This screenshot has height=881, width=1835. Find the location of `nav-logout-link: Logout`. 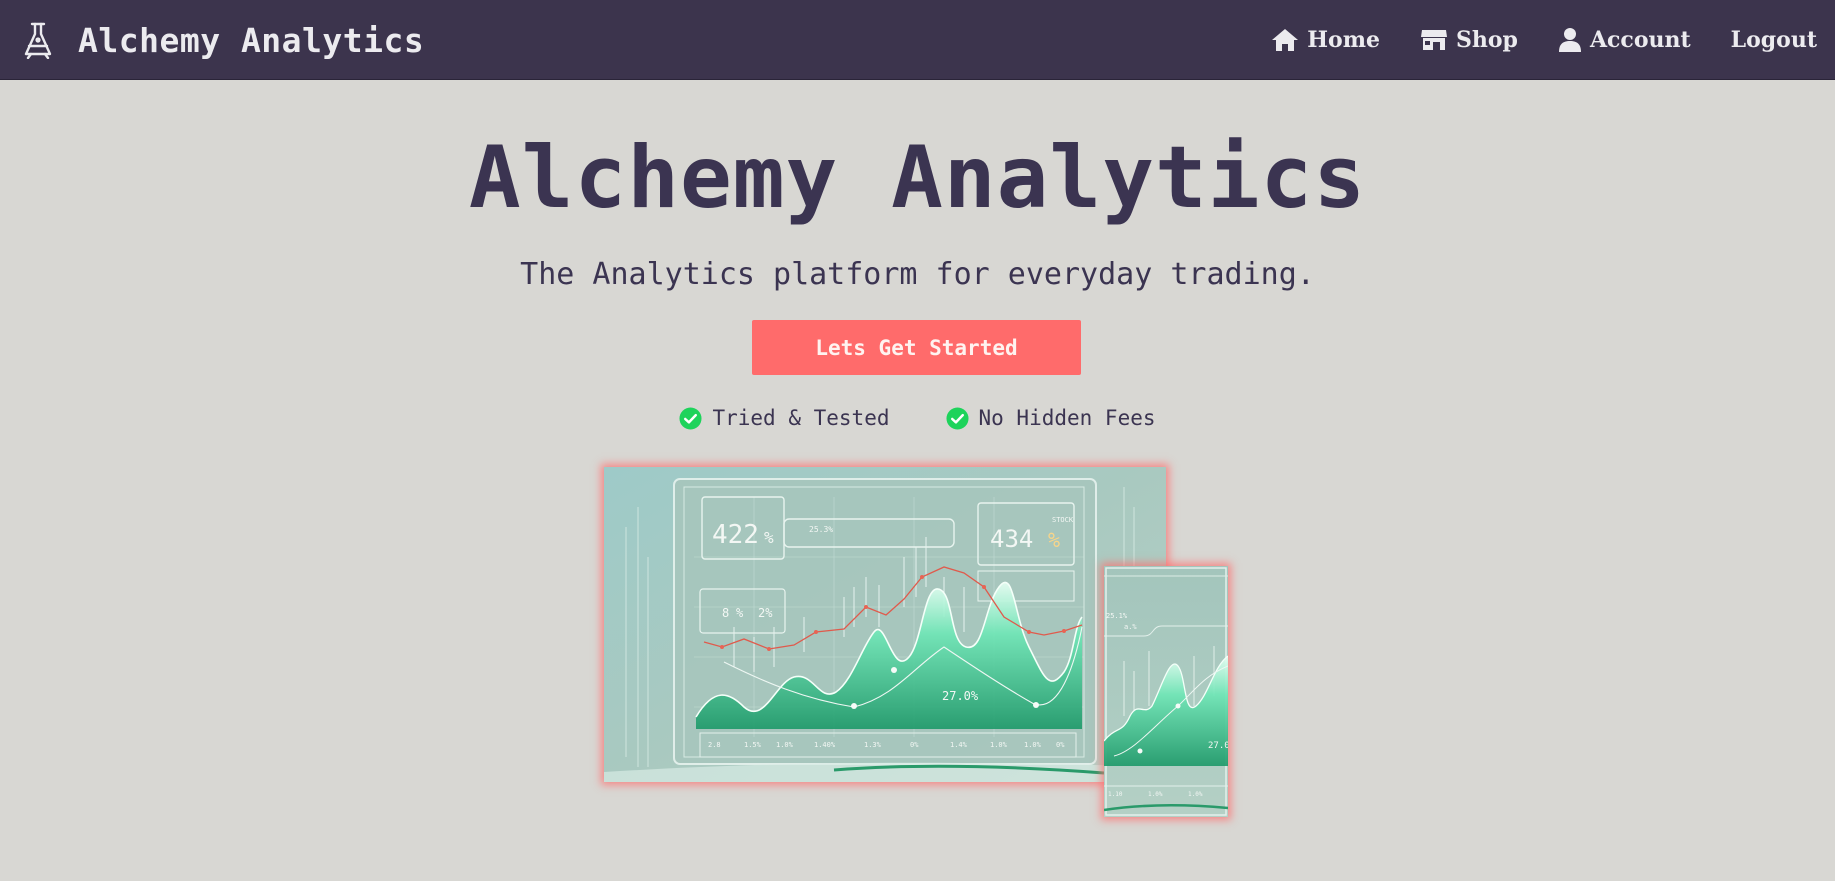

nav-logout-link: Logout is located at coordinates (1774, 40).